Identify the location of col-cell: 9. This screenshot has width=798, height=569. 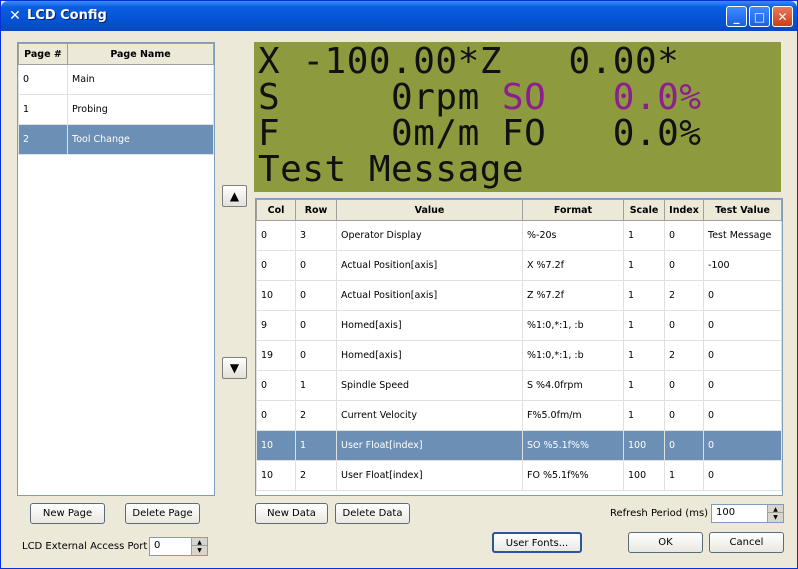
(276, 325).